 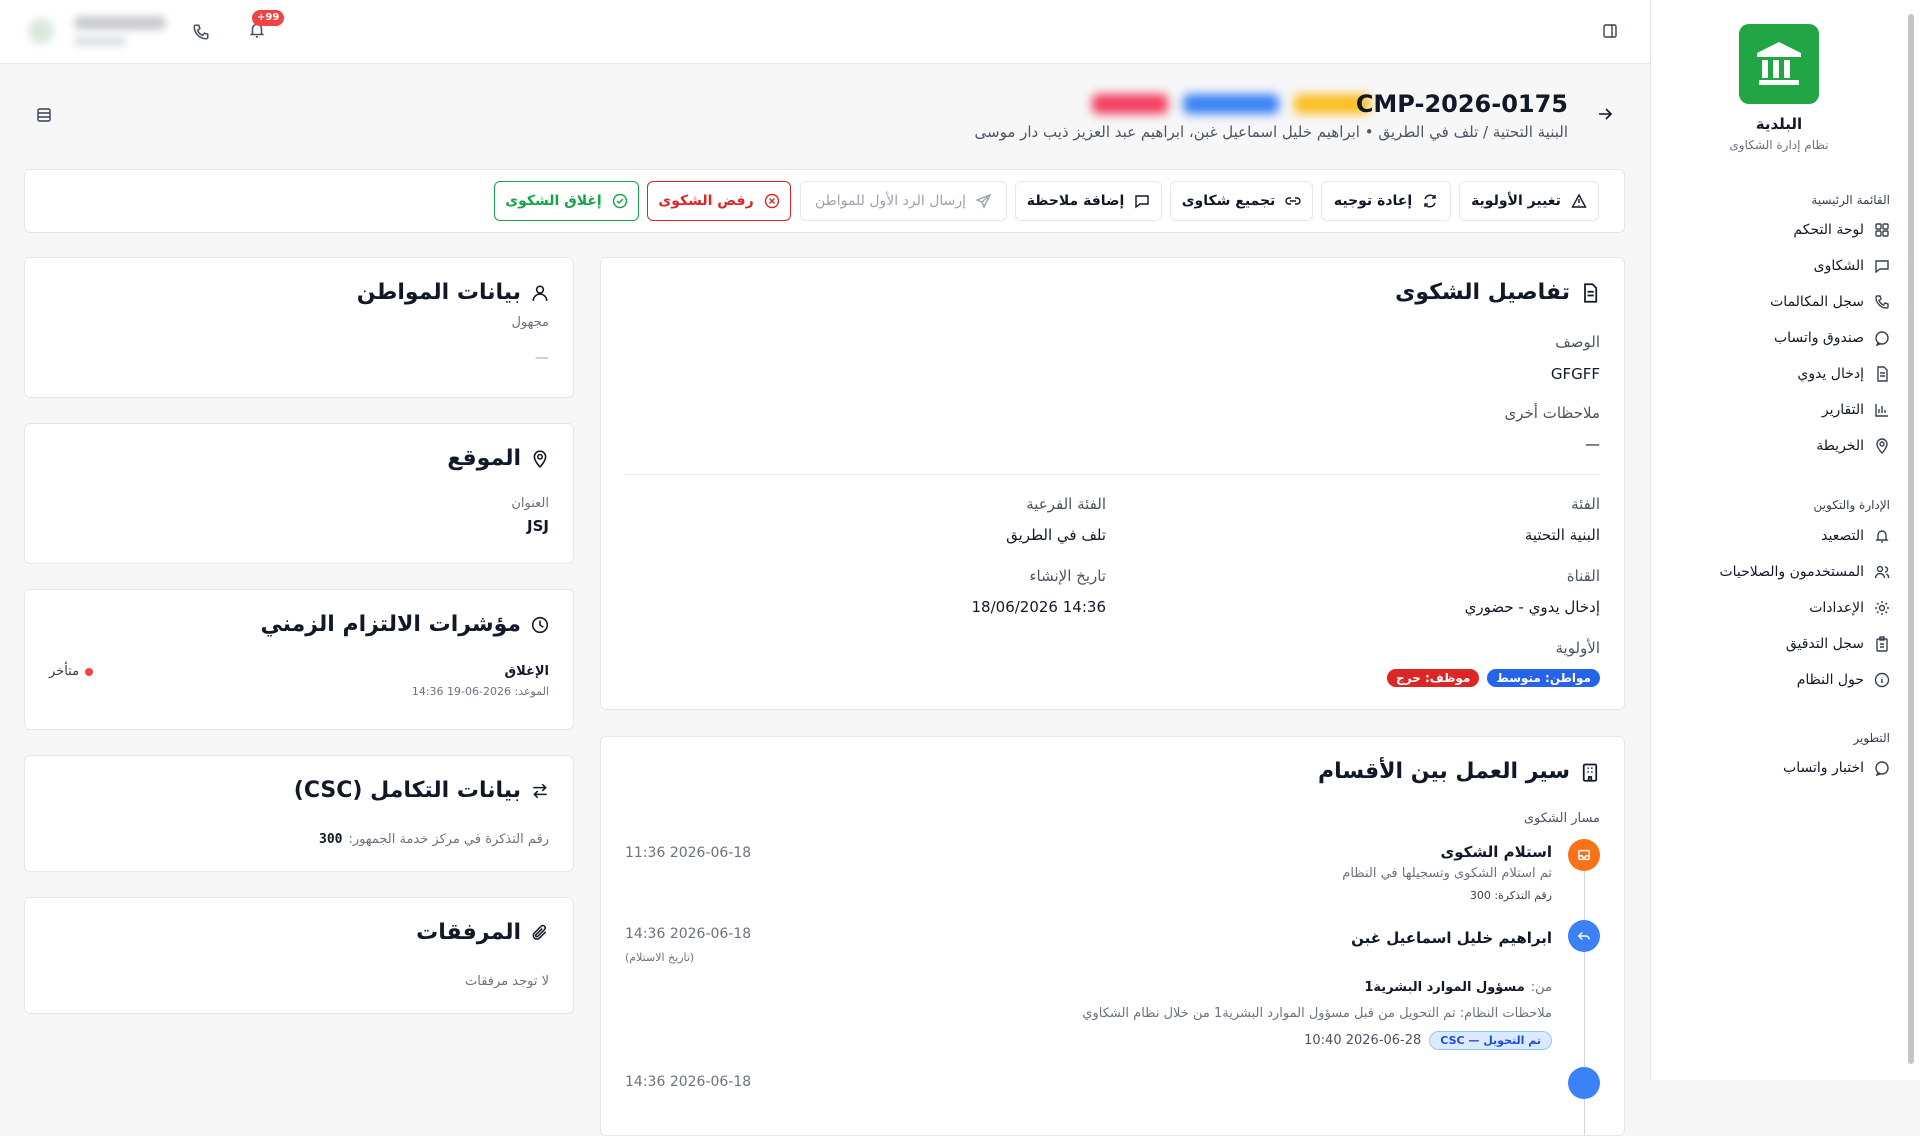 I want to click on citizen-value: —, so click(x=542, y=358).